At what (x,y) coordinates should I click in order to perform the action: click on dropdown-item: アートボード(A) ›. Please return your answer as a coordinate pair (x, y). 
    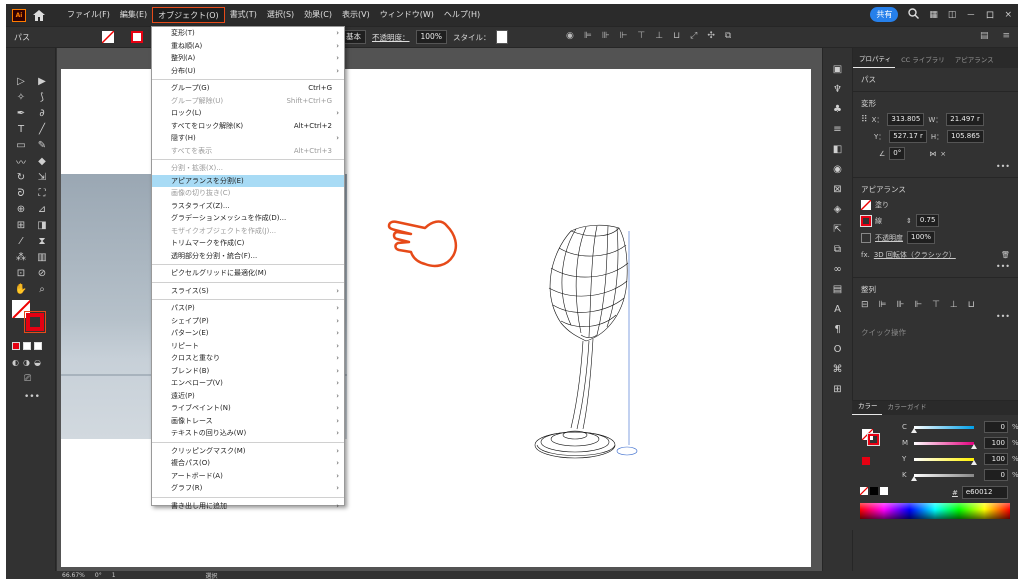
    Looking at the image, I should click on (248, 476).